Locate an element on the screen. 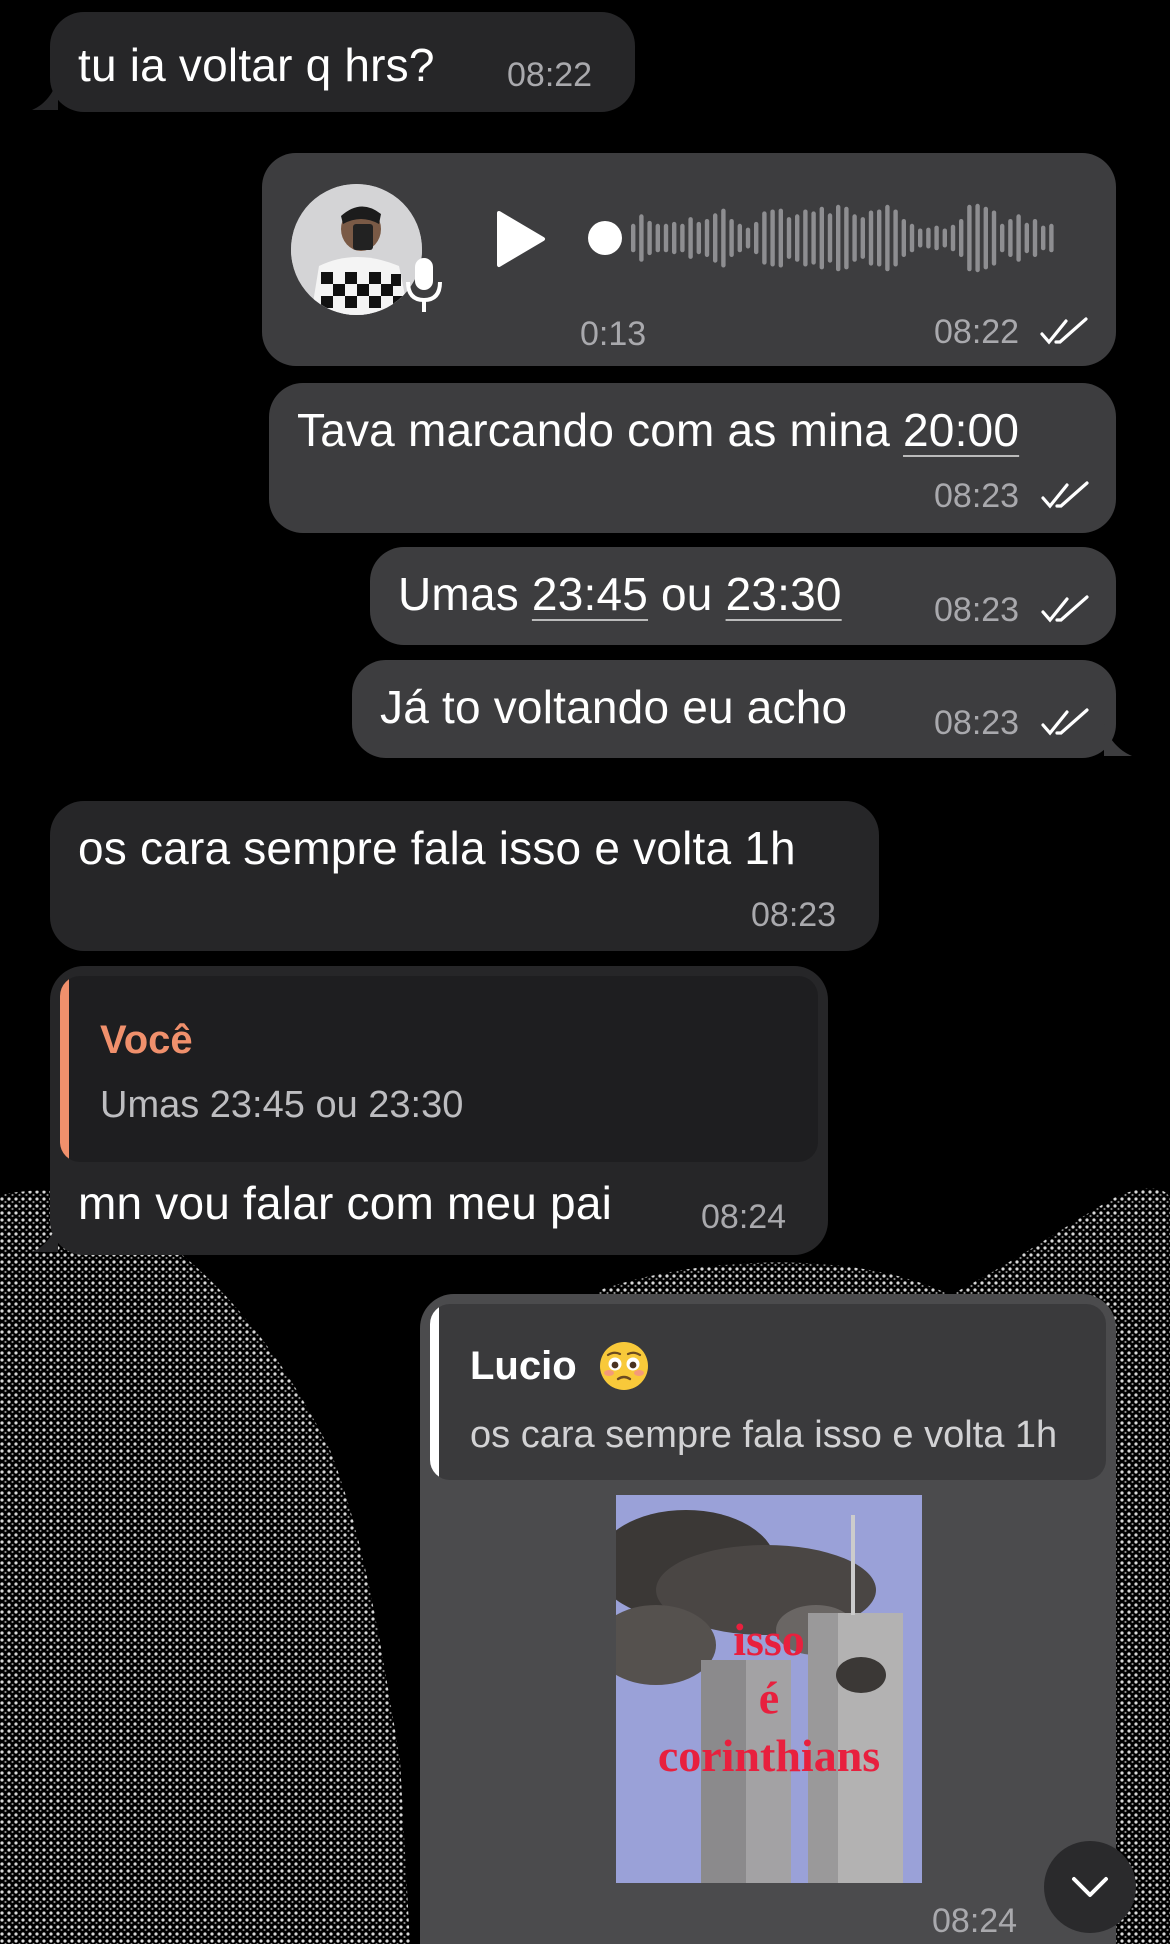 The image size is (1170, 1944). waveform-scrubber is located at coordinates (605, 238).